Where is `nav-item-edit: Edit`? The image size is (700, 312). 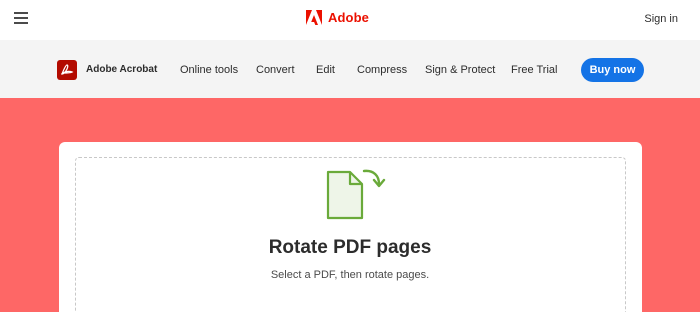 nav-item-edit: Edit is located at coordinates (325, 70).